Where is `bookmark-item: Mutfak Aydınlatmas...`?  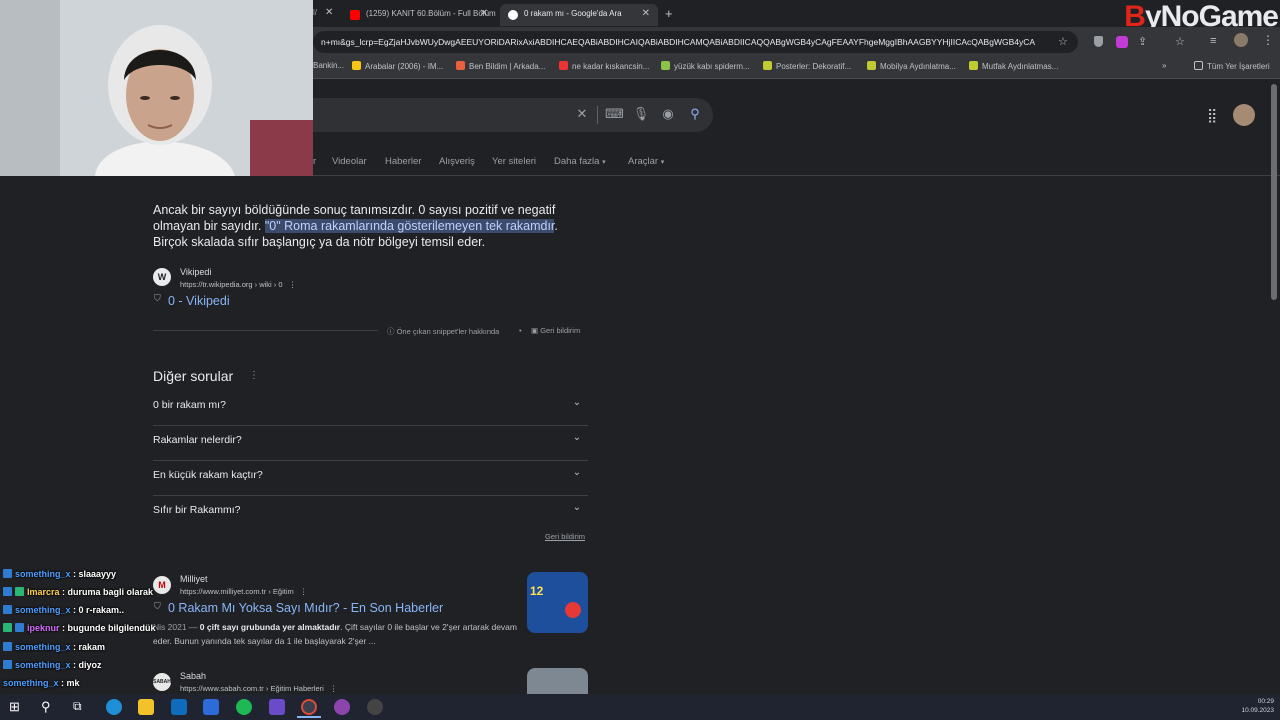 bookmark-item: Mutfak Aydınlatmas... is located at coordinates (1013, 66).